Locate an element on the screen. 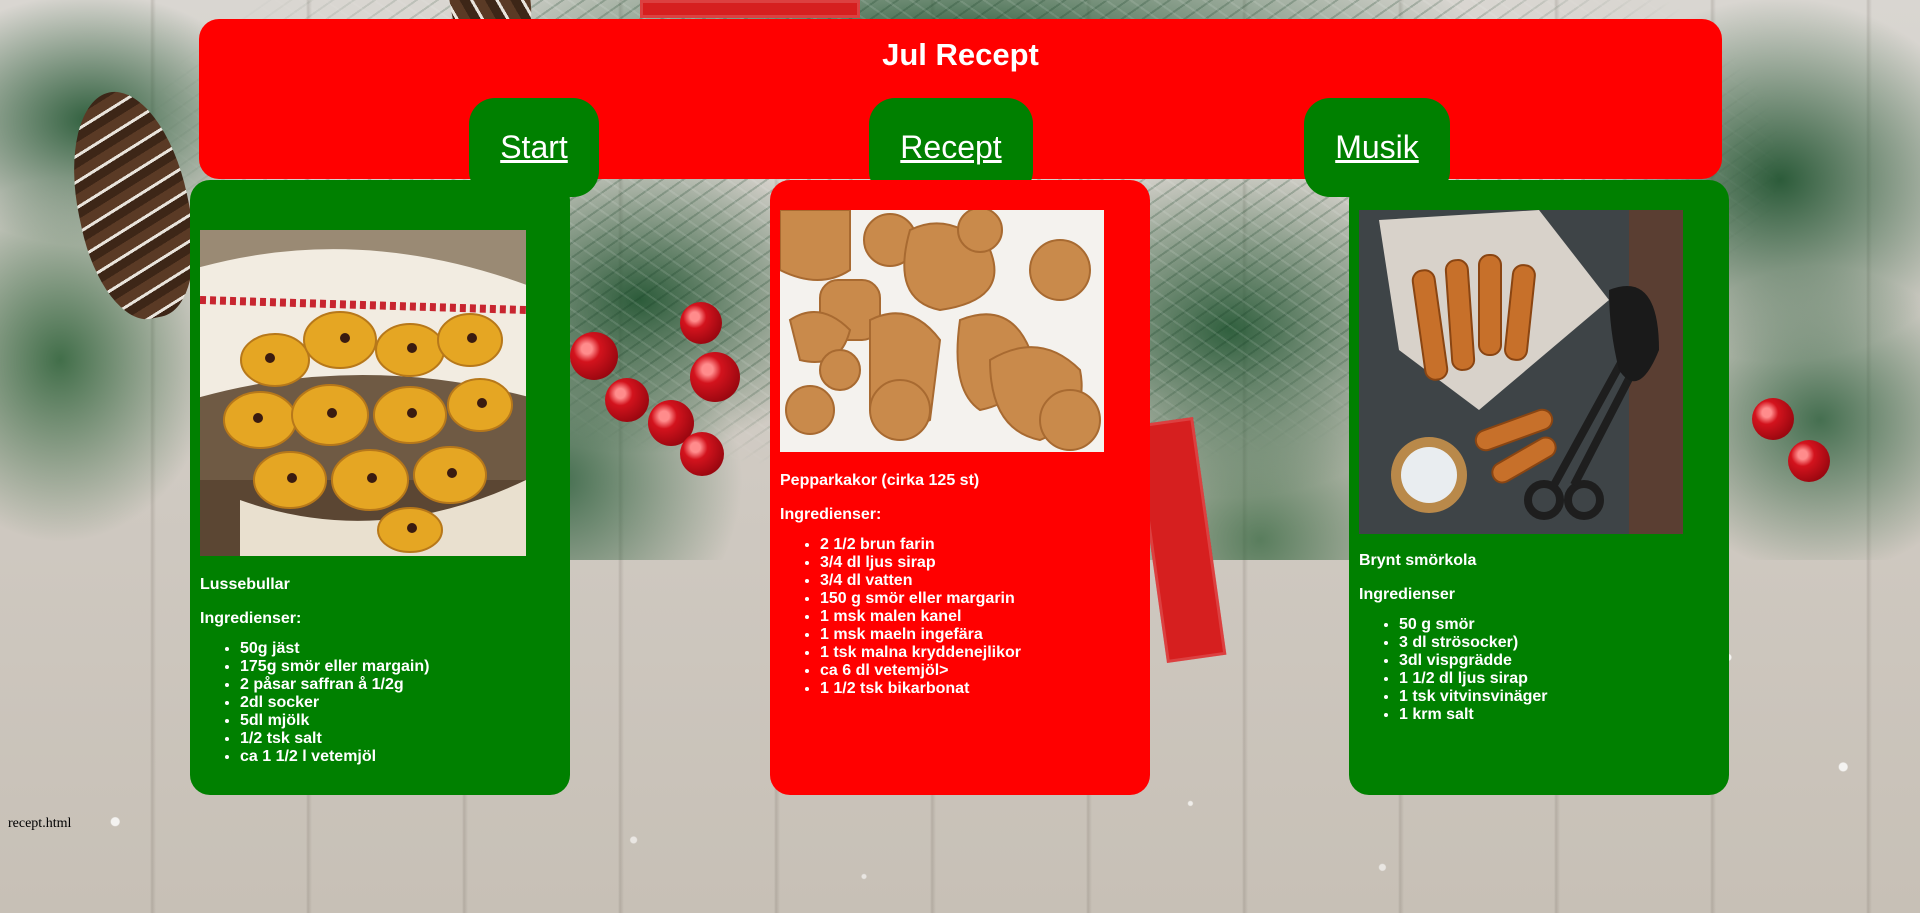 Image resolution: width=1920 pixels, height=913 pixels. ingredient-item: 50 g smör is located at coordinates (1559, 625).